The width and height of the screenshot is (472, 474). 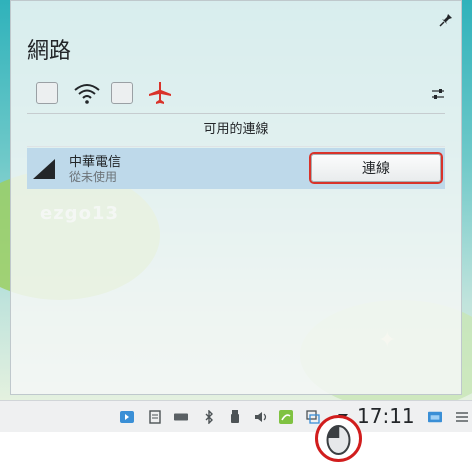 What do you see at coordinates (160, 93) in the screenshot?
I see `airplane-icon` at bounding box center [160, 93].